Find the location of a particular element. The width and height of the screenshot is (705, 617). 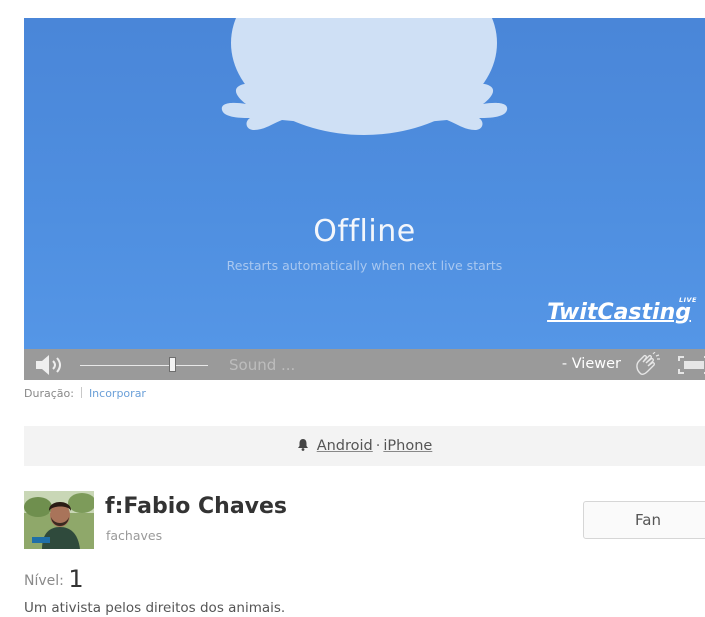

volume-slider-track is located at coordinates (144, 365).